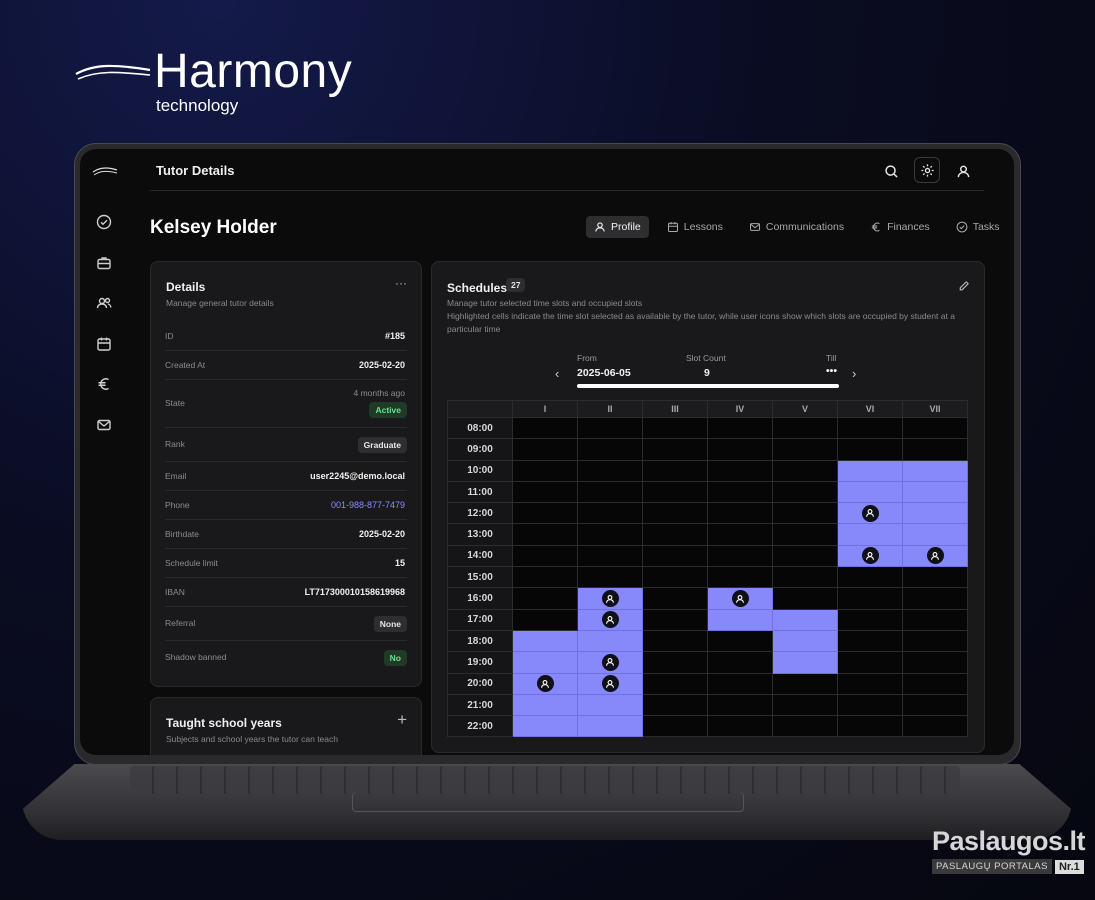 This screenshot has width=1095, height=900. I want to click on tab-communications: Communications, so click(796, 227).